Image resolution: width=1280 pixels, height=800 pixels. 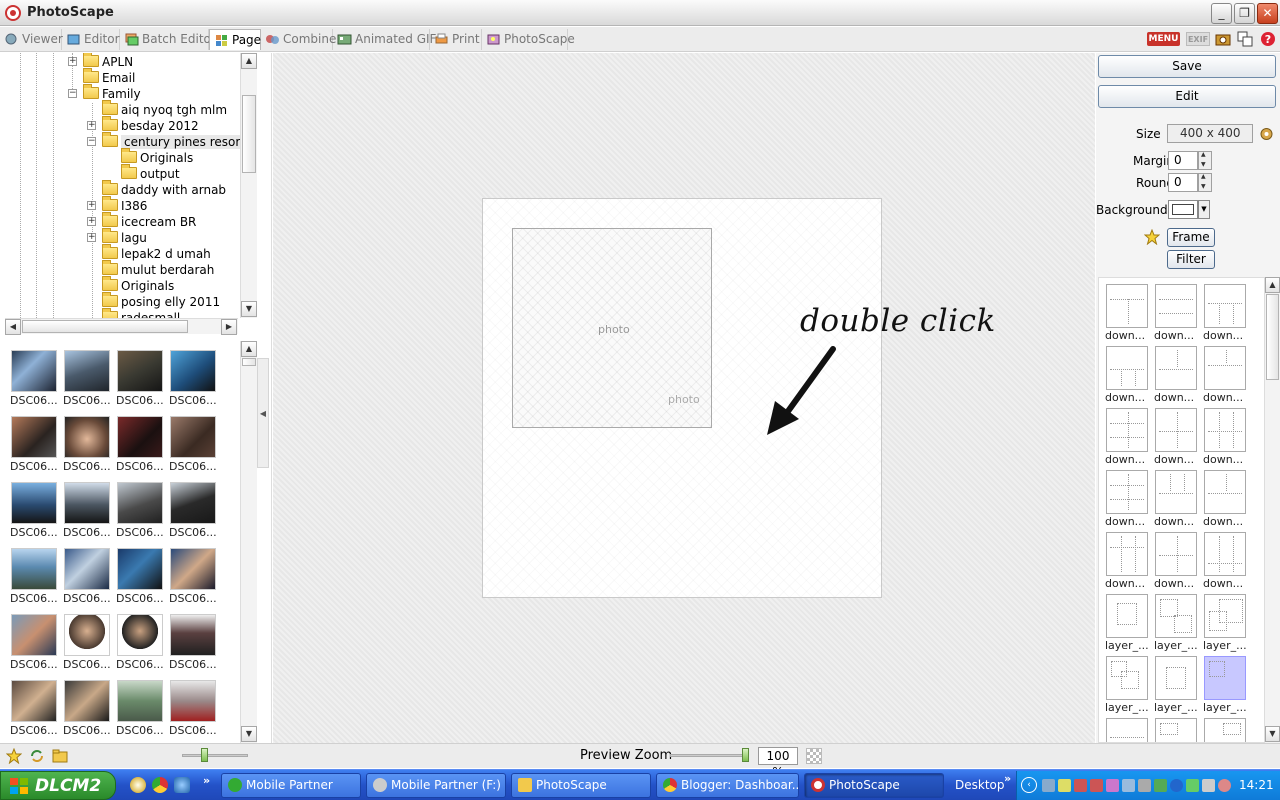 What do you see at coordinates (141, 313) in the screenshot?
I see `tree-item: radesmall` at bounding box center [141, 313].